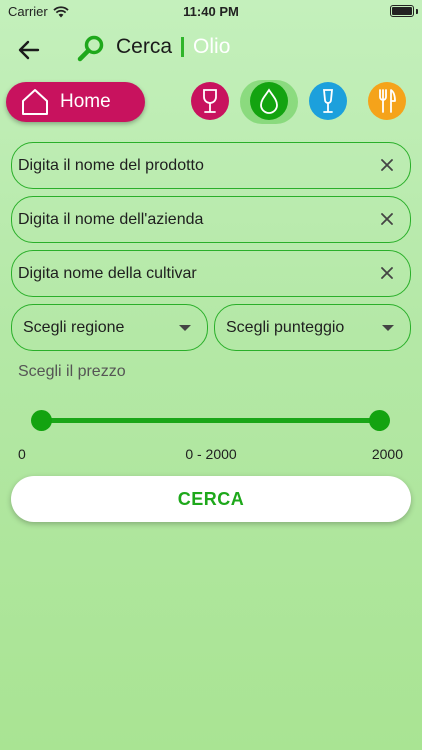 Image resolution: width=422 pixels, height=750 pixels. What do you see at coordinates (379, 420) in the screenshot?
I see `price-slider-max-thumb` at bounding box center [379, 420].